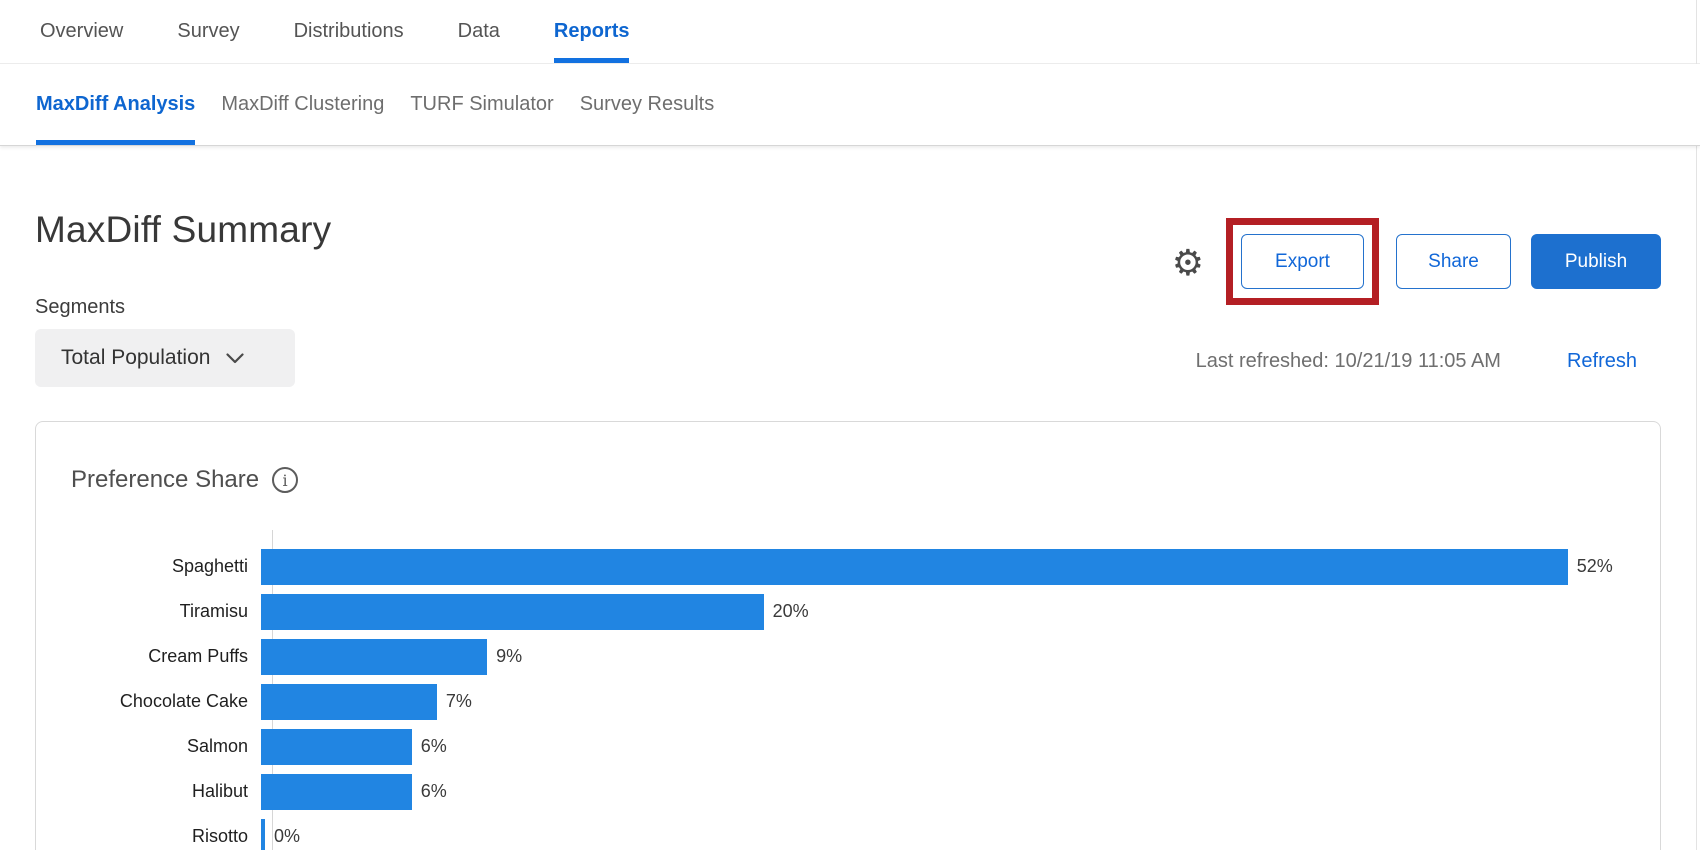  What do you see at coordinates (285, 480) in the screenshot?
I see `info-icon: i` at bounding box center [285, 480].